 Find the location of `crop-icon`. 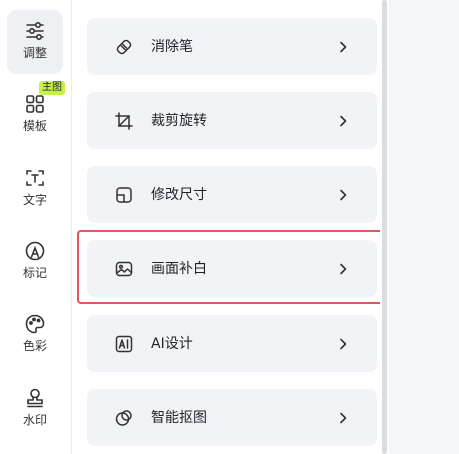

crop-icon is located at coordinates (124, 120).